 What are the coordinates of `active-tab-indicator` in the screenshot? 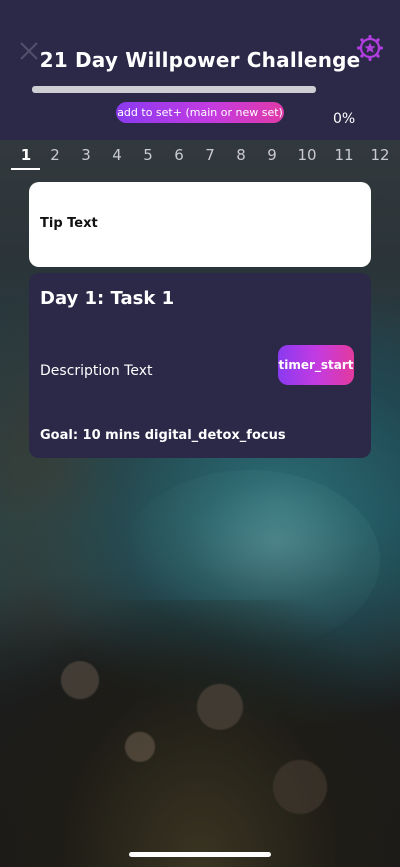 It's located at (25, 169).